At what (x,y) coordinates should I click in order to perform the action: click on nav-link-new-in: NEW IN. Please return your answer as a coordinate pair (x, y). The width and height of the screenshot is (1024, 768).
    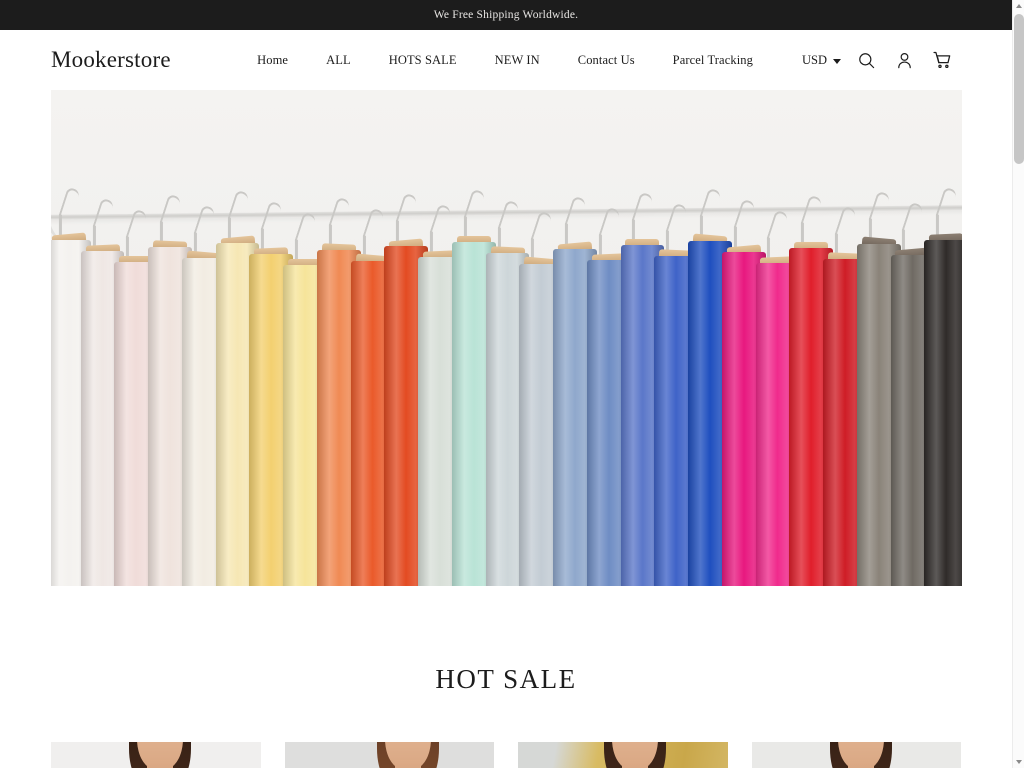
    Looking at the image, I should click on (517, 60).